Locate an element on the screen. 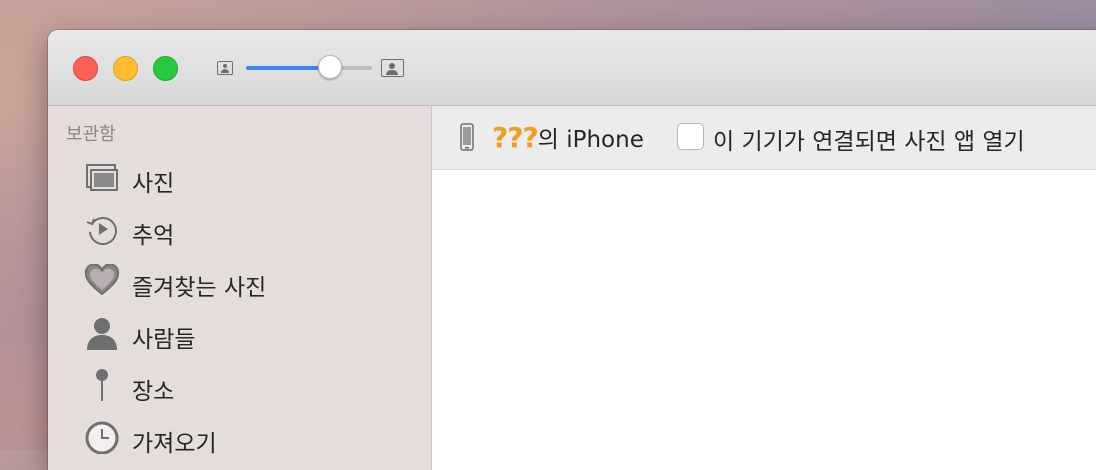 The image size is (1096, 470). heart-icon is located at coordinates (102, 280).